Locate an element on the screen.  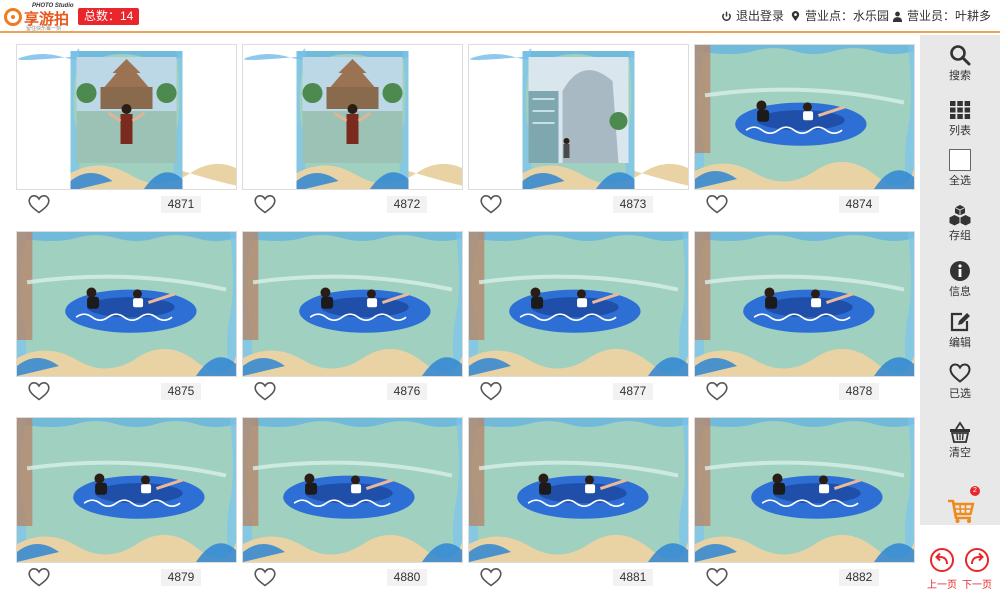
location-label: 营业点：水乐园 is located at coordinates (847, 16).